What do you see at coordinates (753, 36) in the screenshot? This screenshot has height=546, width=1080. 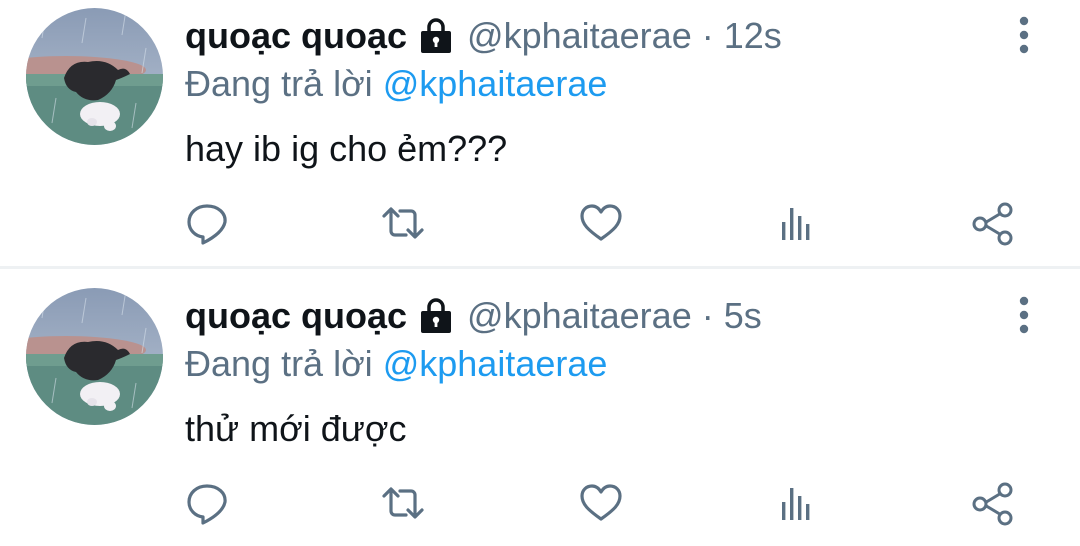 I see `timestamp: 12s` at bounding box center [753, 36].